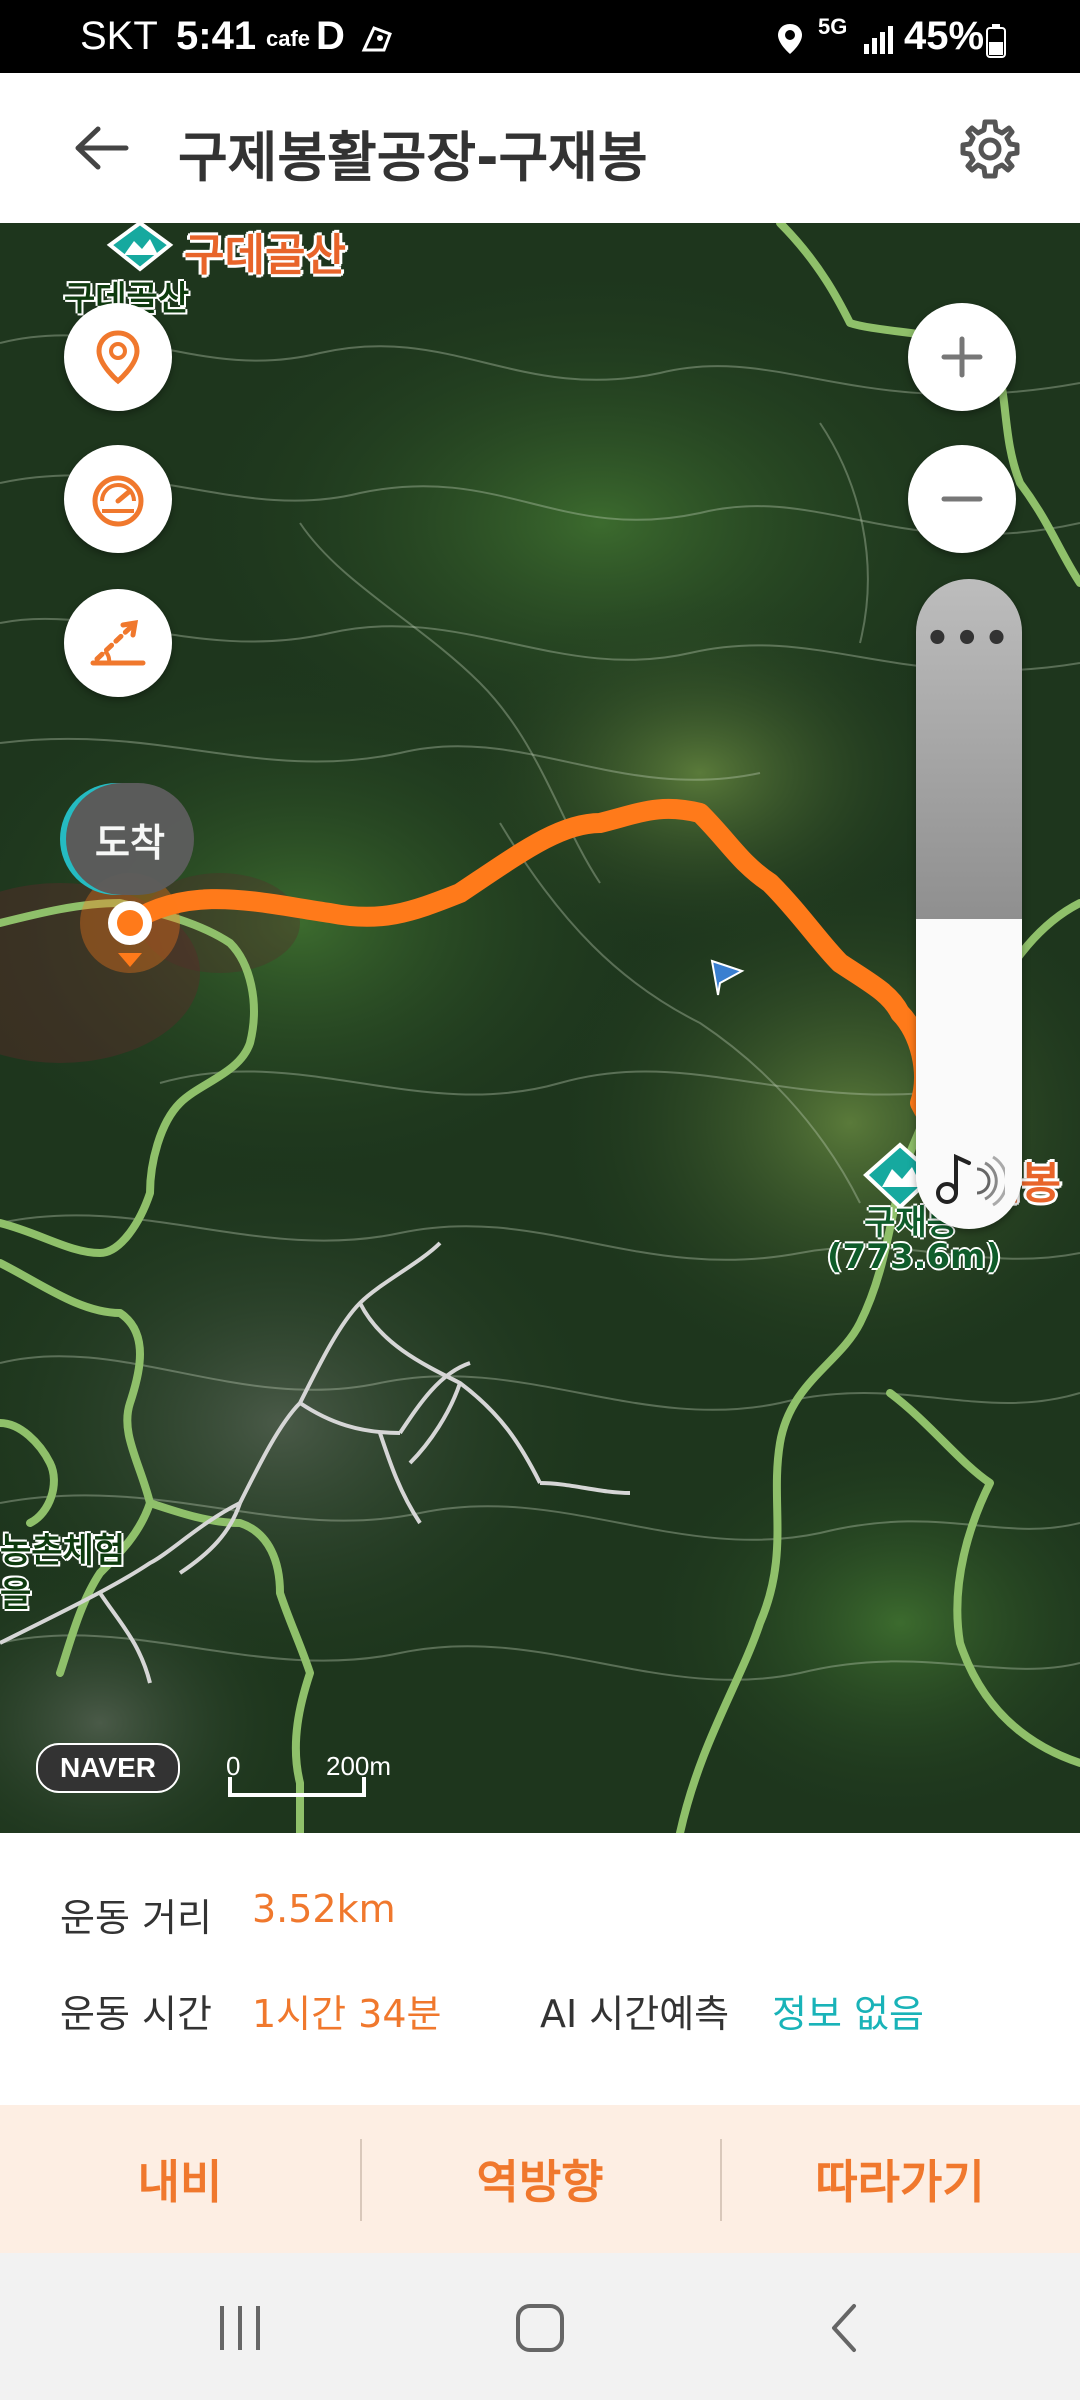 Image resolution: width=1080 pixels, height=2400 pixels. I want to click on time-value: 1시간 34분, so click(347, 2014).